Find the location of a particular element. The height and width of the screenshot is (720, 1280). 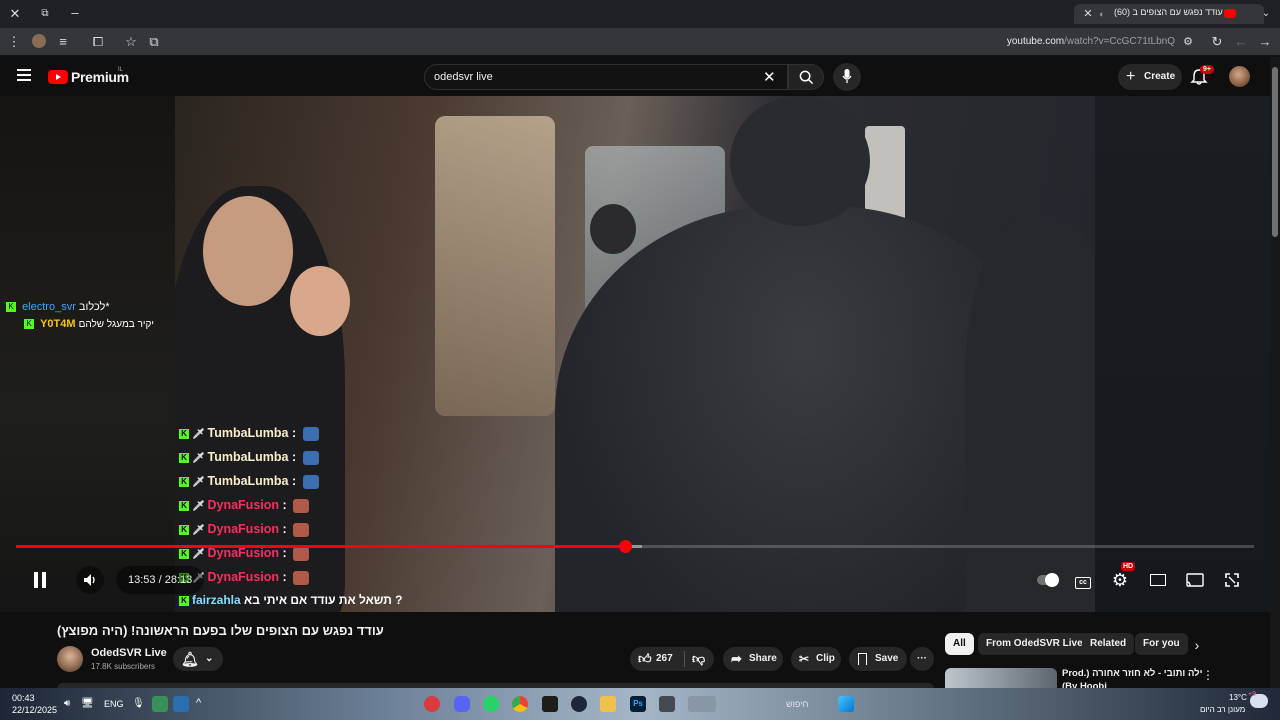

epic-games-icon is located at coordinates (550, 704).